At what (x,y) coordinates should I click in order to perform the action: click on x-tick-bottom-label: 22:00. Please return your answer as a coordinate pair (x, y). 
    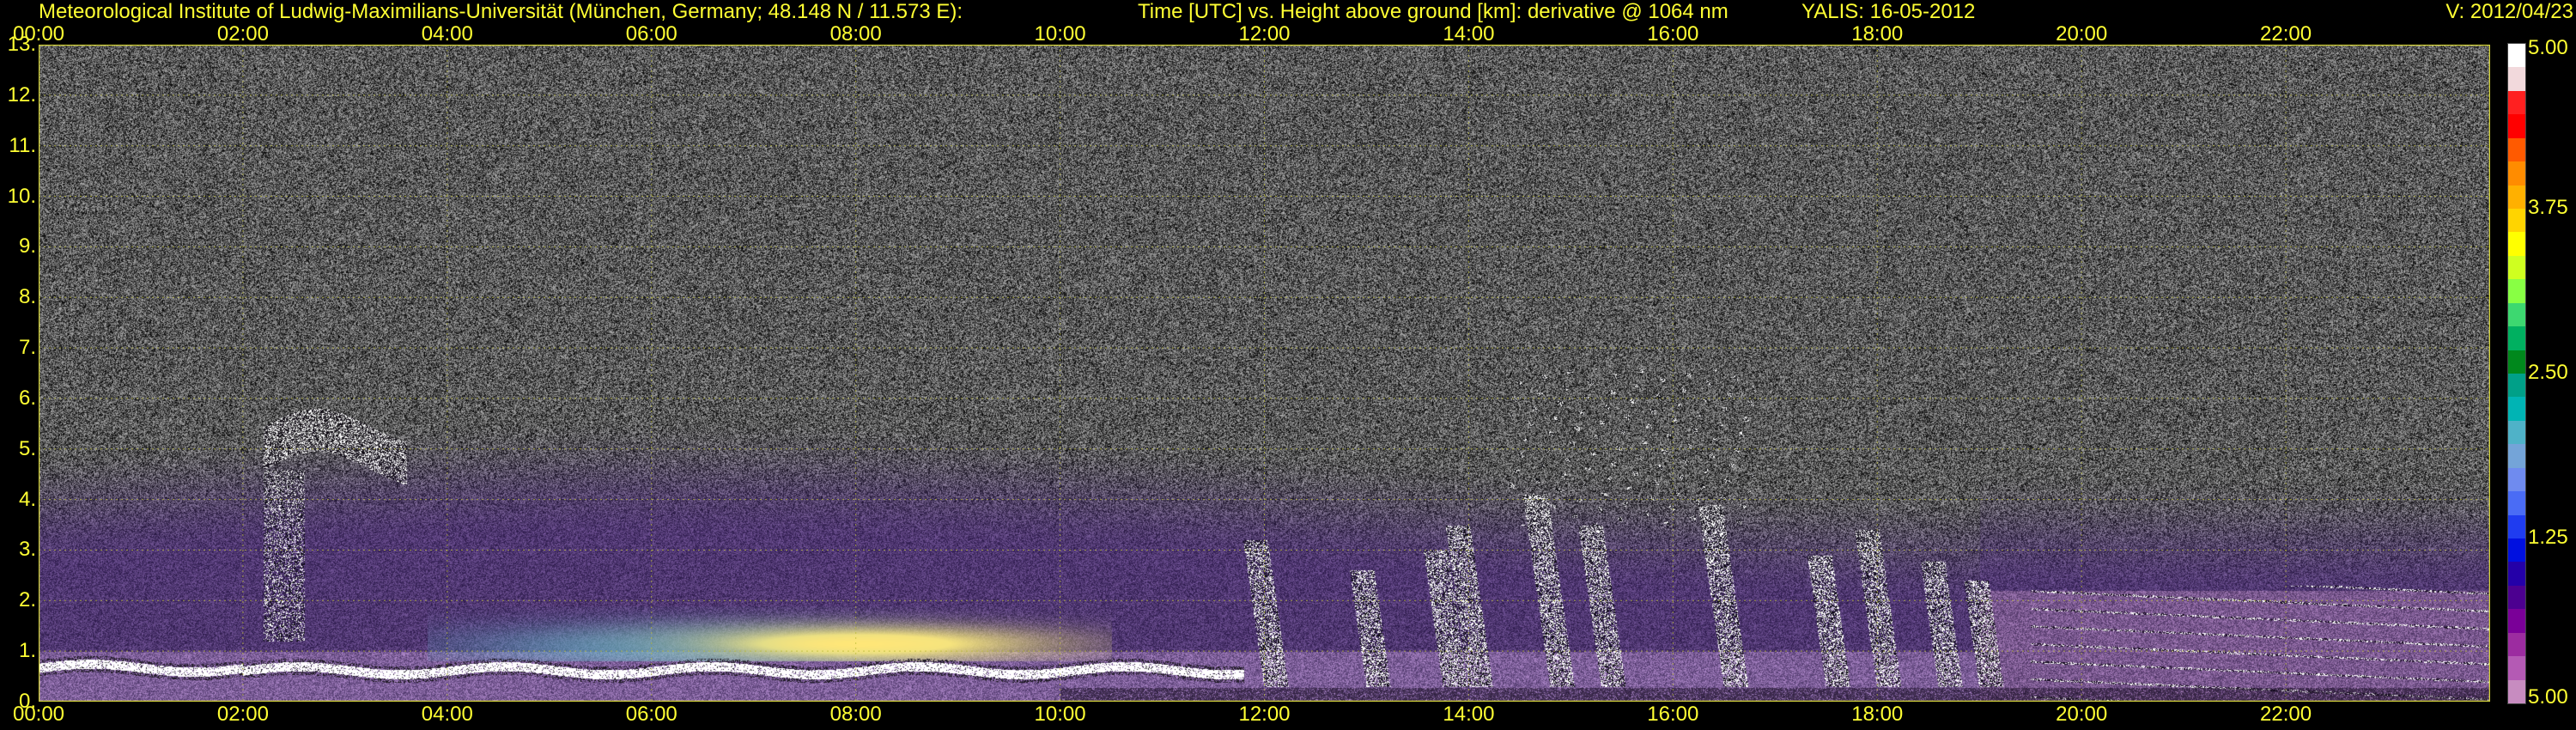
    Looking at the image, I should click on (2286, 714).